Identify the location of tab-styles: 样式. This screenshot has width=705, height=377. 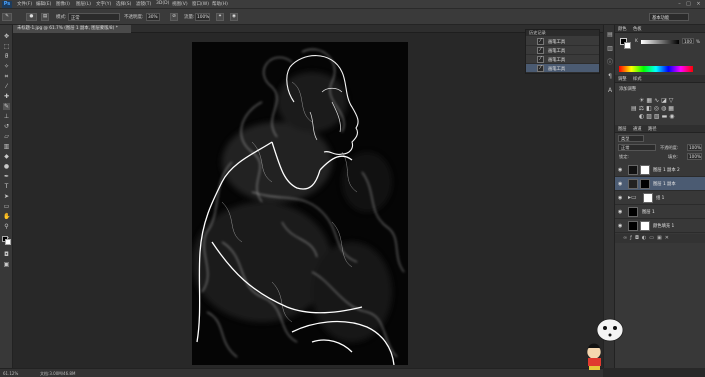
(637, 79).